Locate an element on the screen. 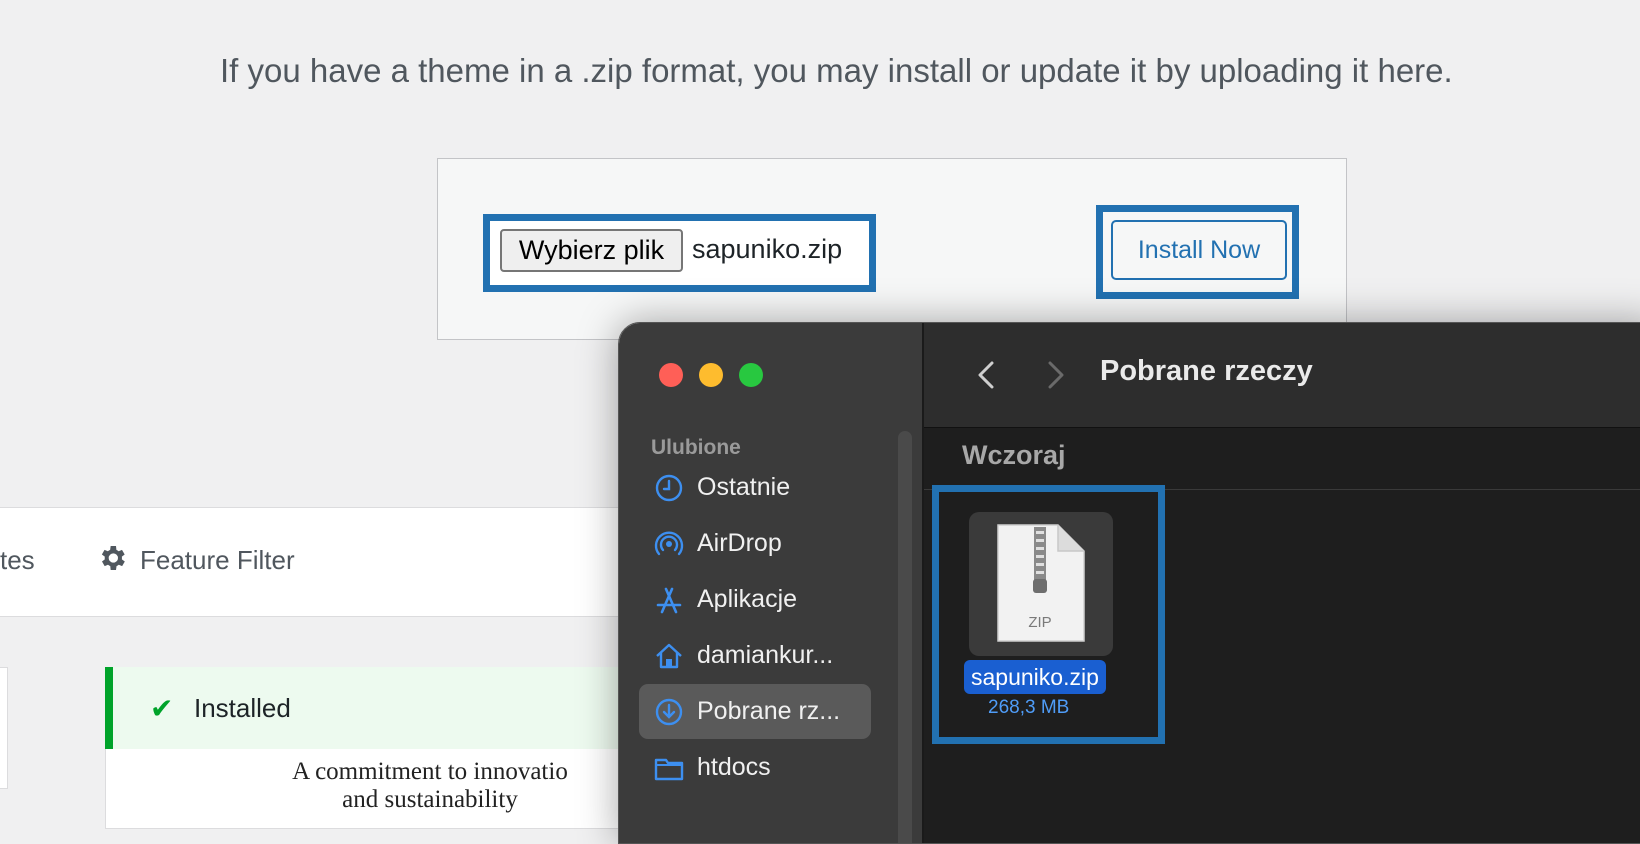 The image size is (1640, 844). download-icon is located at coordinates (669, 712).